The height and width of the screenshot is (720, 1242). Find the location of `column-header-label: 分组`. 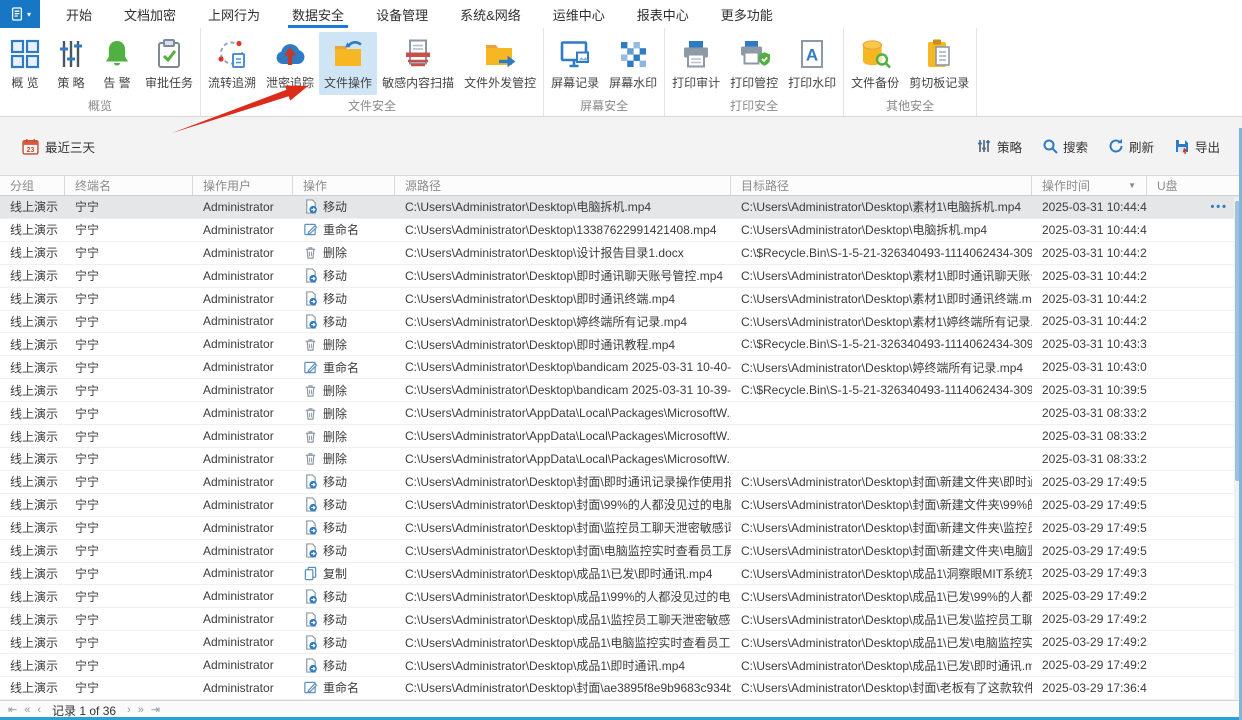

column-header-label: 分组 is located at coordinates (22, 186).